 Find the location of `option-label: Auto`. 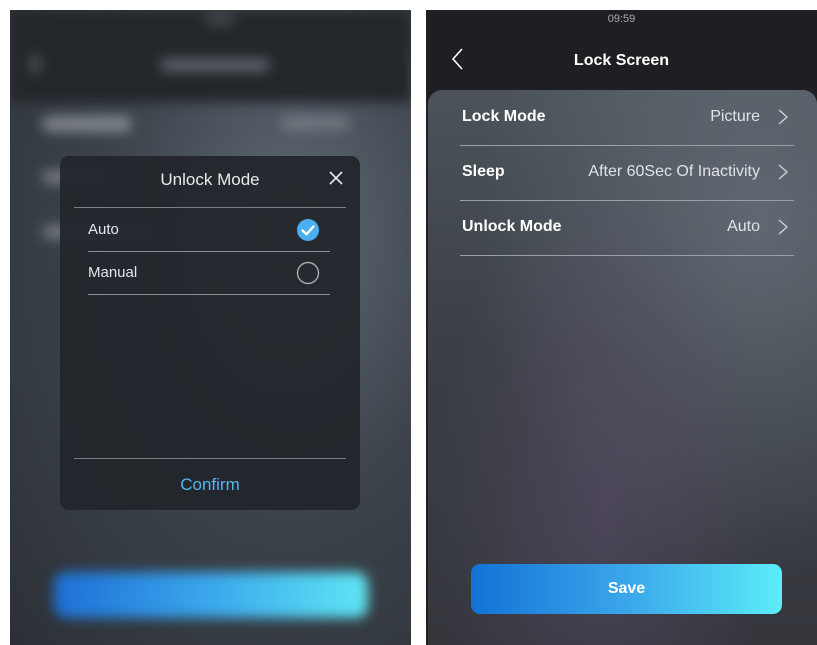

option-label: Auto is located at coordinates (103, 229).